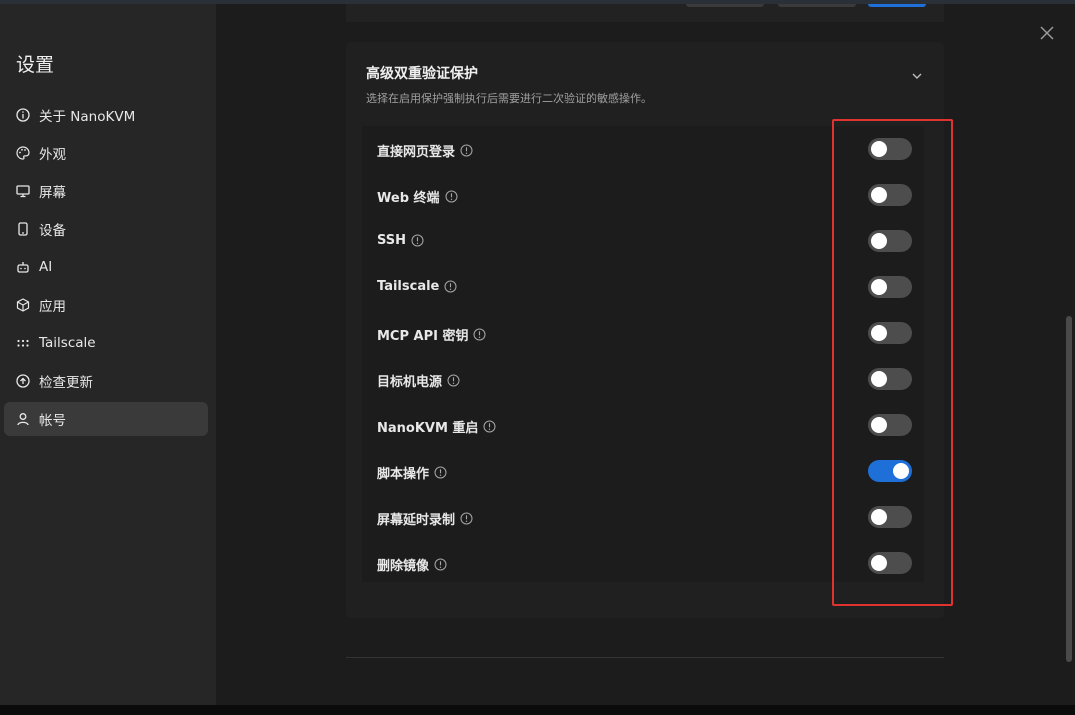 This screenshot has width=1075, height=715. Describe the element at coordinates (106, 305) in the screenshot. I see `sidebar-item-apps: 应用` at that location.